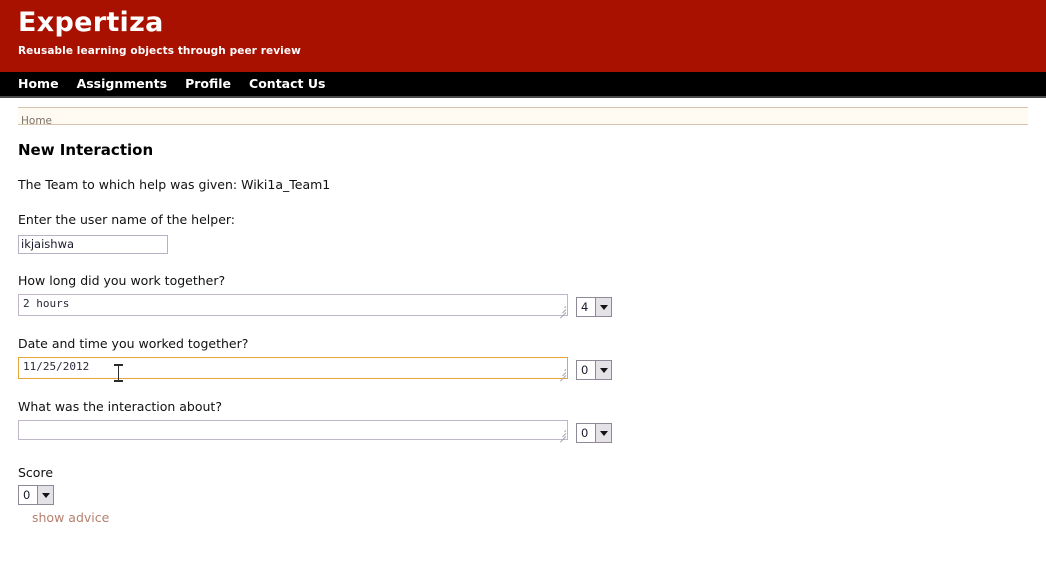 Image resolution: width=1046 pixels, height=563 pixels. I want to click on interaction-topic-score-value: 0, so click(586, 432).